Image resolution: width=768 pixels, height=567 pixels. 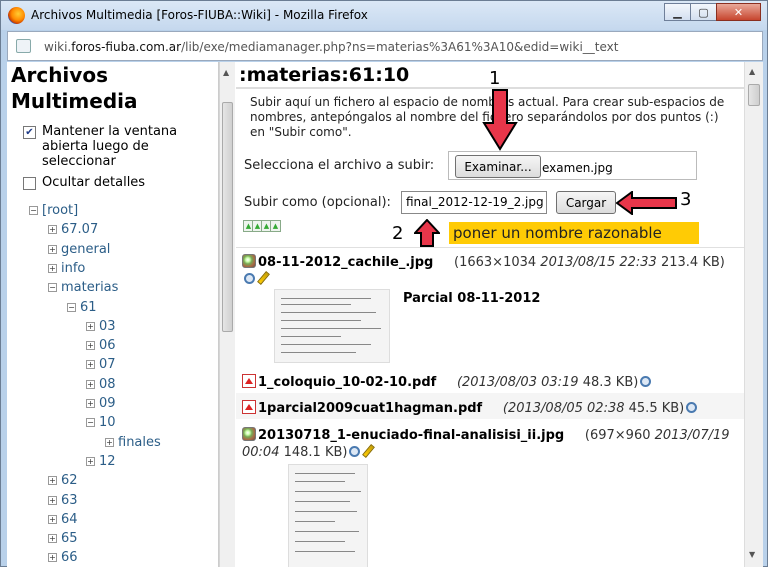 I want to click on tree-node: +03, so click(x=101, y=326).